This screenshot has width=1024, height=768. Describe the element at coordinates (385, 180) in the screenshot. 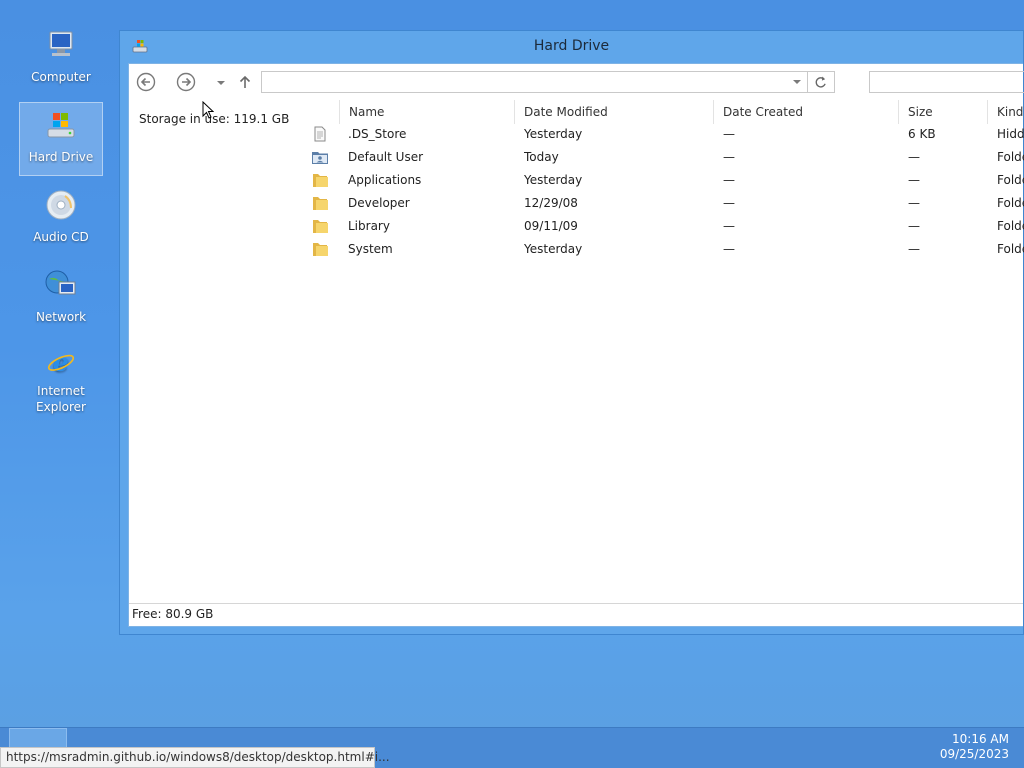

I see `file-name: Applications` at that location.